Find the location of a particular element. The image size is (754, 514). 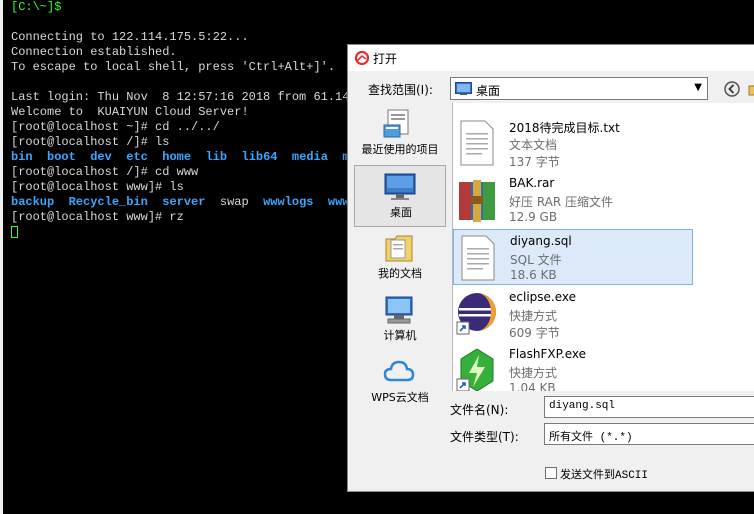

file-name: BAK.rar is located at coordinates (532, 183).